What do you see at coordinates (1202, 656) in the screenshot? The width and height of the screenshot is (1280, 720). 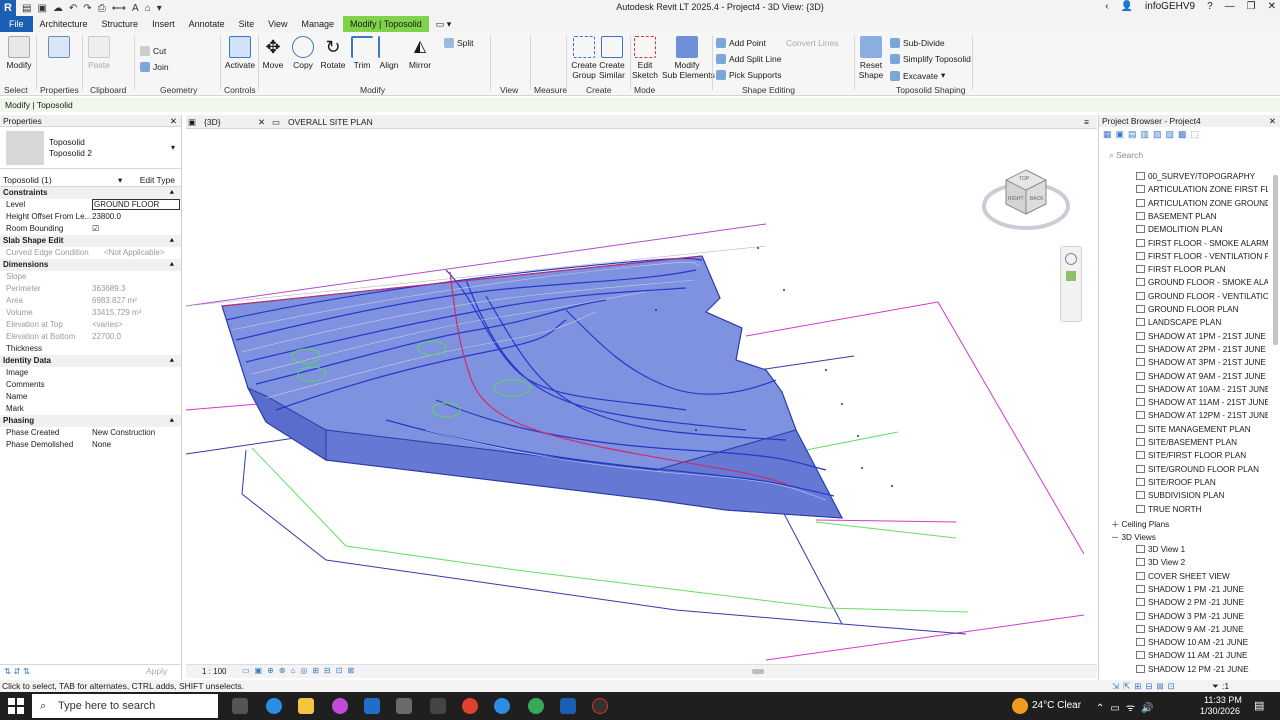 I see `browser-item: SHADOW 11 AM -21 JUNE` at bounding box center [1202, 656].